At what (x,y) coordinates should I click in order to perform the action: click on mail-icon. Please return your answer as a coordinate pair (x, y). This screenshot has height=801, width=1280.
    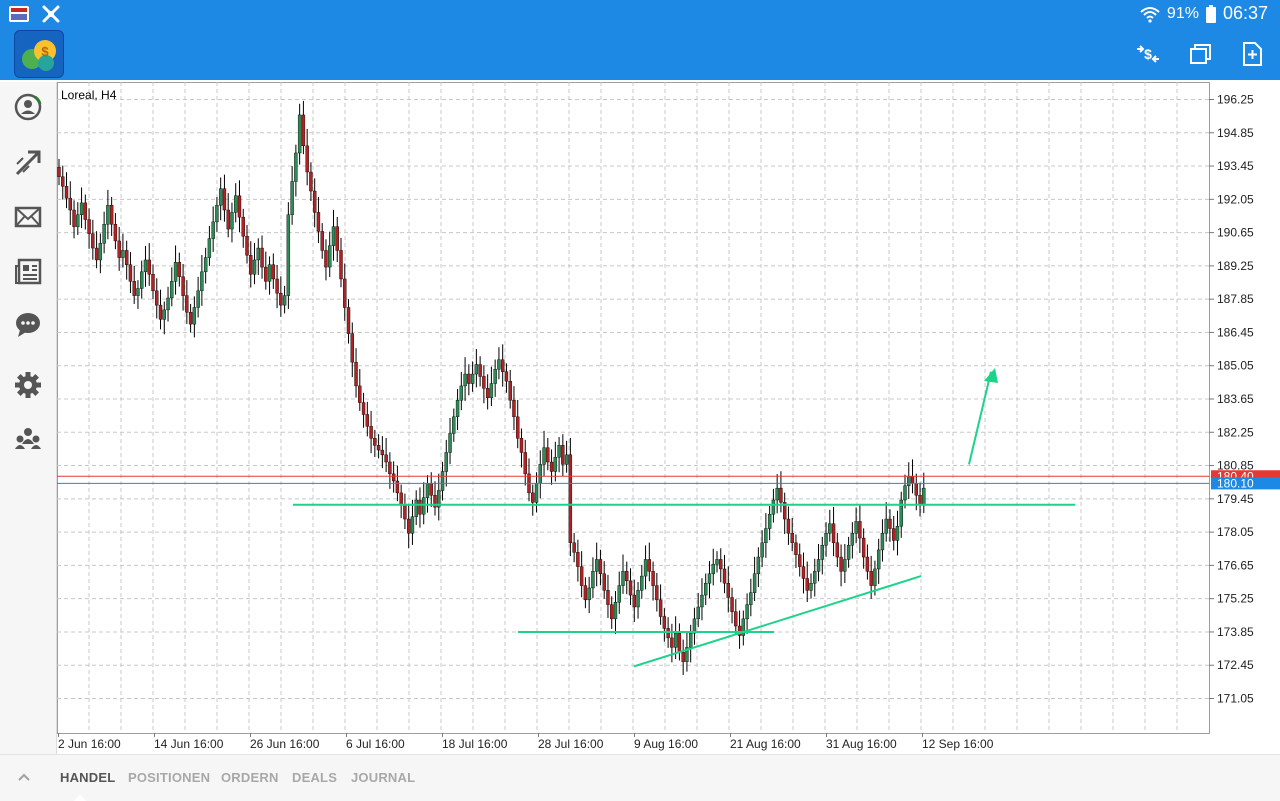
    Looking at the image, I should click on (28, 217).